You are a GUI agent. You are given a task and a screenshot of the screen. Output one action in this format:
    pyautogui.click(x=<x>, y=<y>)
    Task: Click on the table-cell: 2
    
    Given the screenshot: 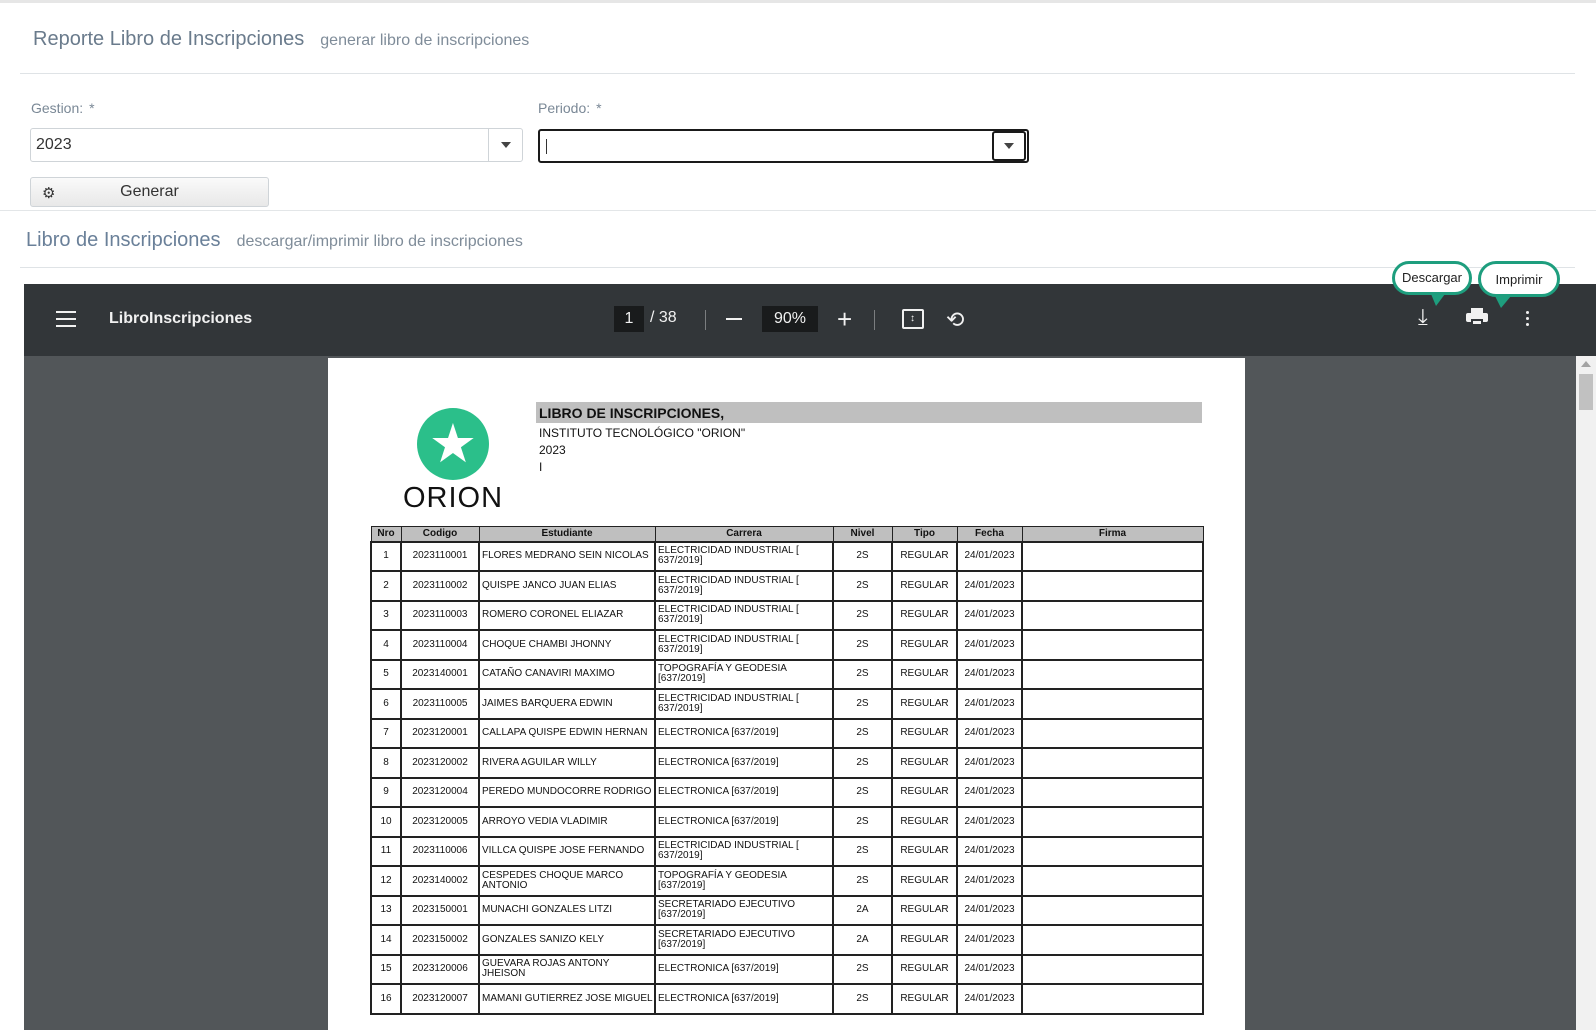 What is the action you would take?
    pyautogui.click(x=386, y=586)
    